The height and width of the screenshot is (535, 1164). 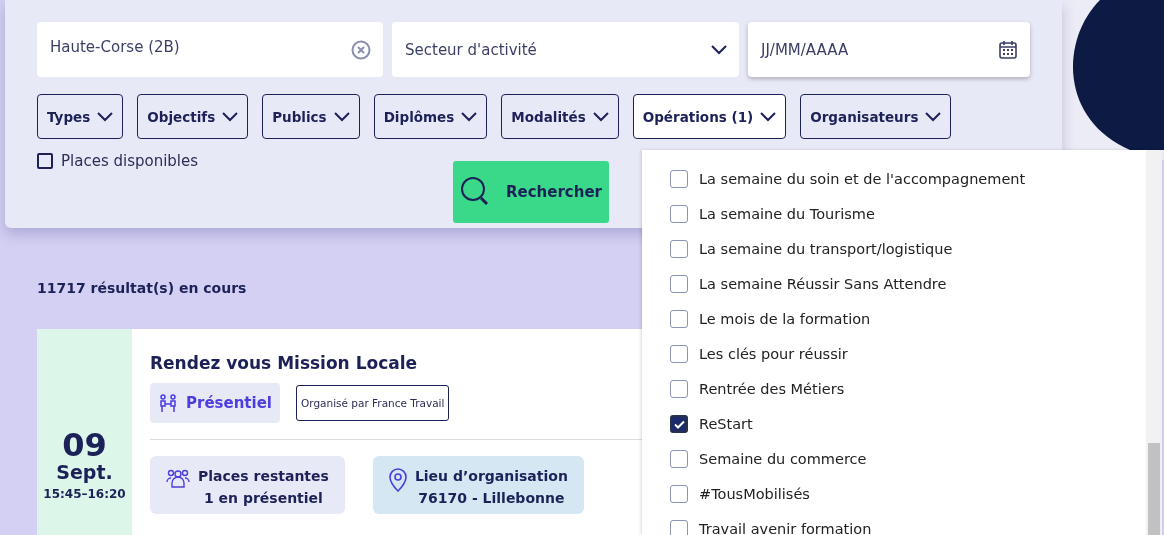 I want to click on search-button: Rechercher, so click(x=531, y=192).